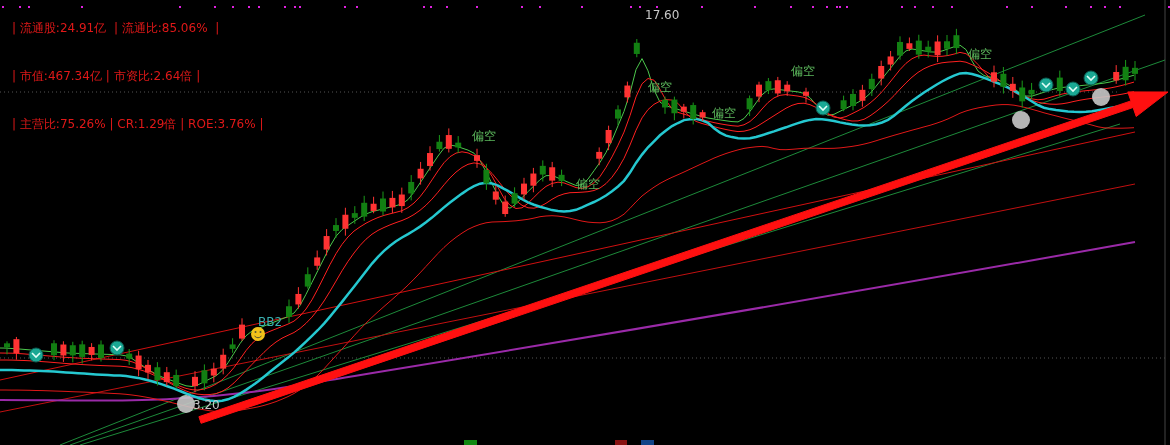  What do you see at coordinates (662, 15) in the screenshot?
I see `high-price-label: 17.60` at bounding box center [662, 15].